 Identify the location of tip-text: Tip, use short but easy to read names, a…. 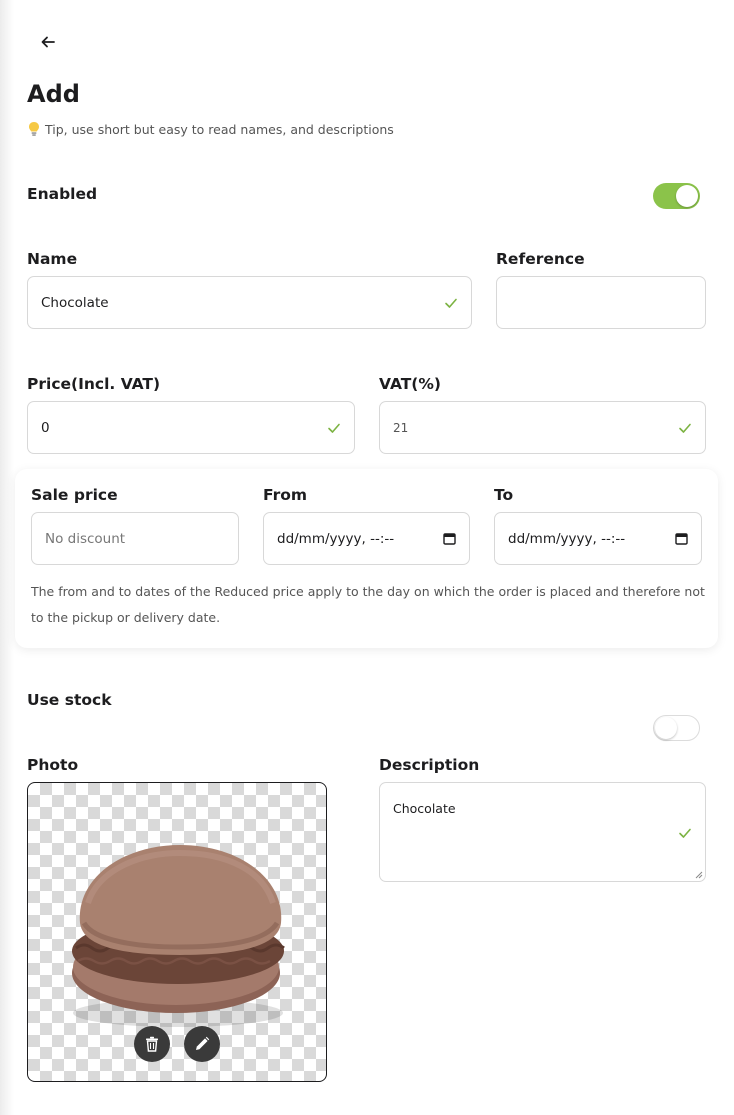
(210, 129).